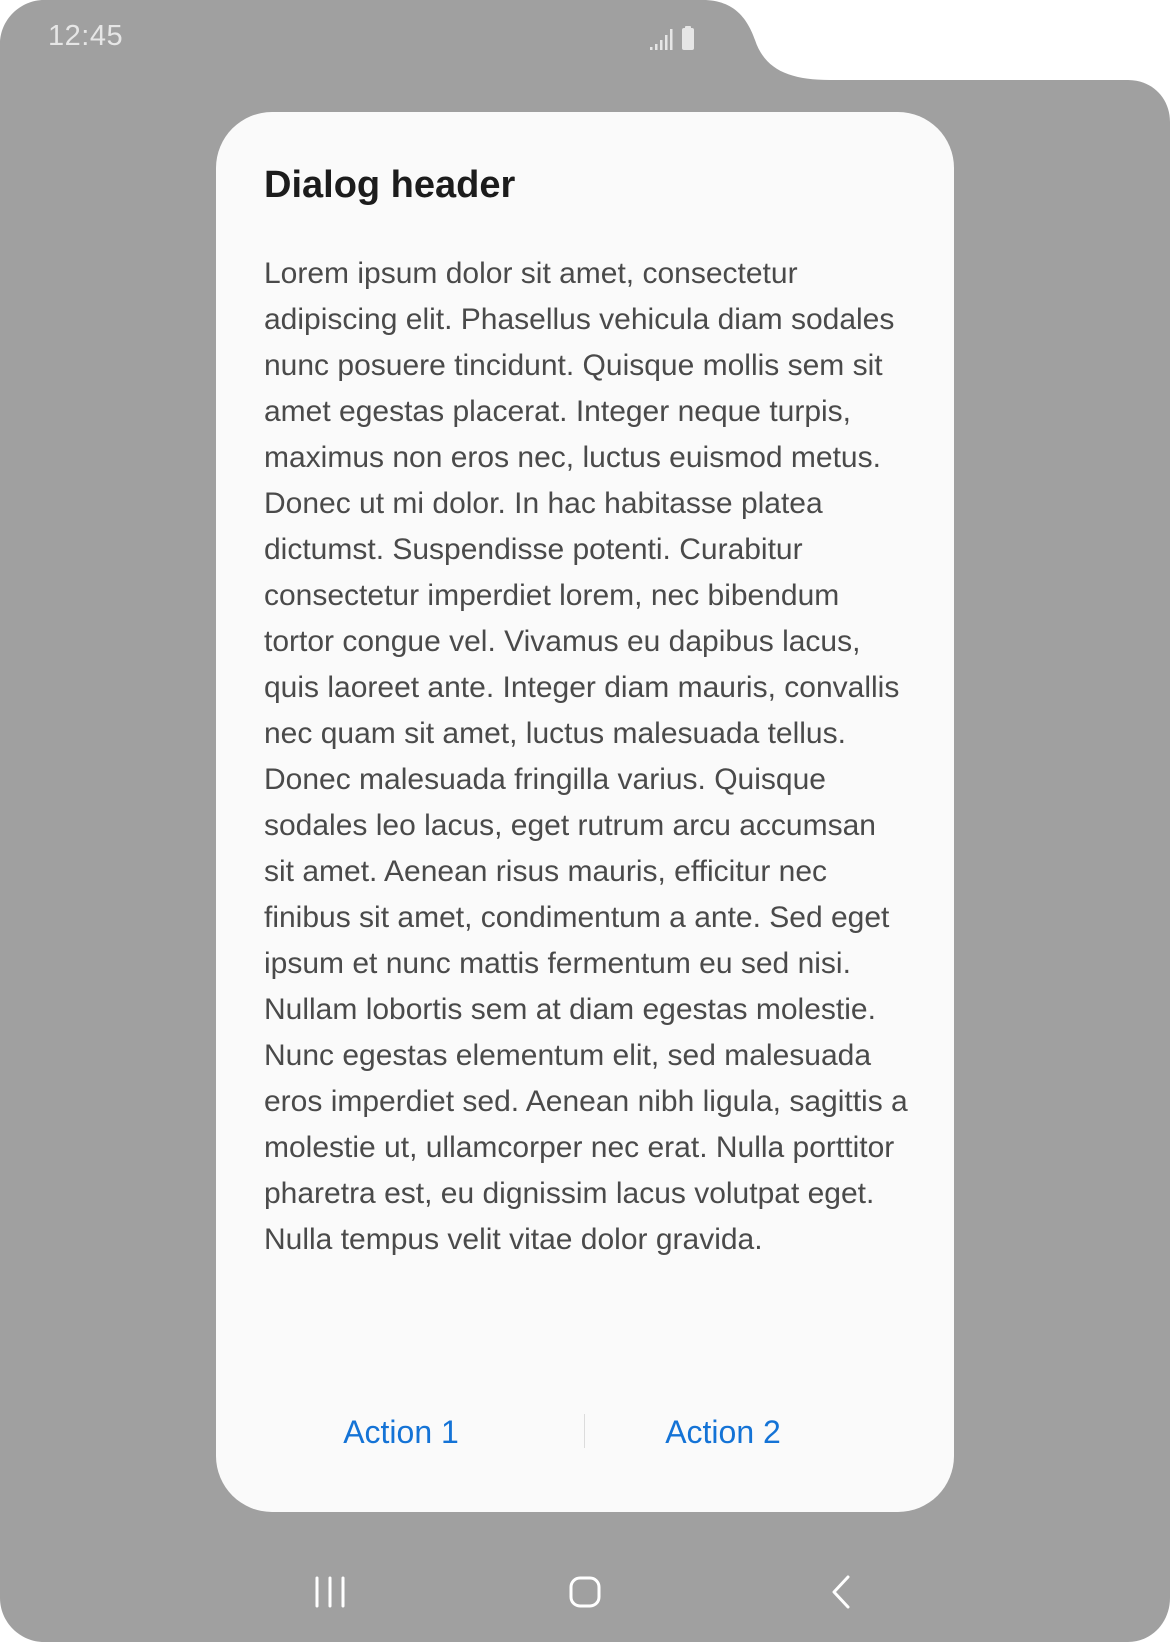 This screenshot has width=1170, height=1642. What do you see at coordinates (390, 185) in the screenshot?
I see `dialog-header: Dialog header` at bounding box center [390, 185].